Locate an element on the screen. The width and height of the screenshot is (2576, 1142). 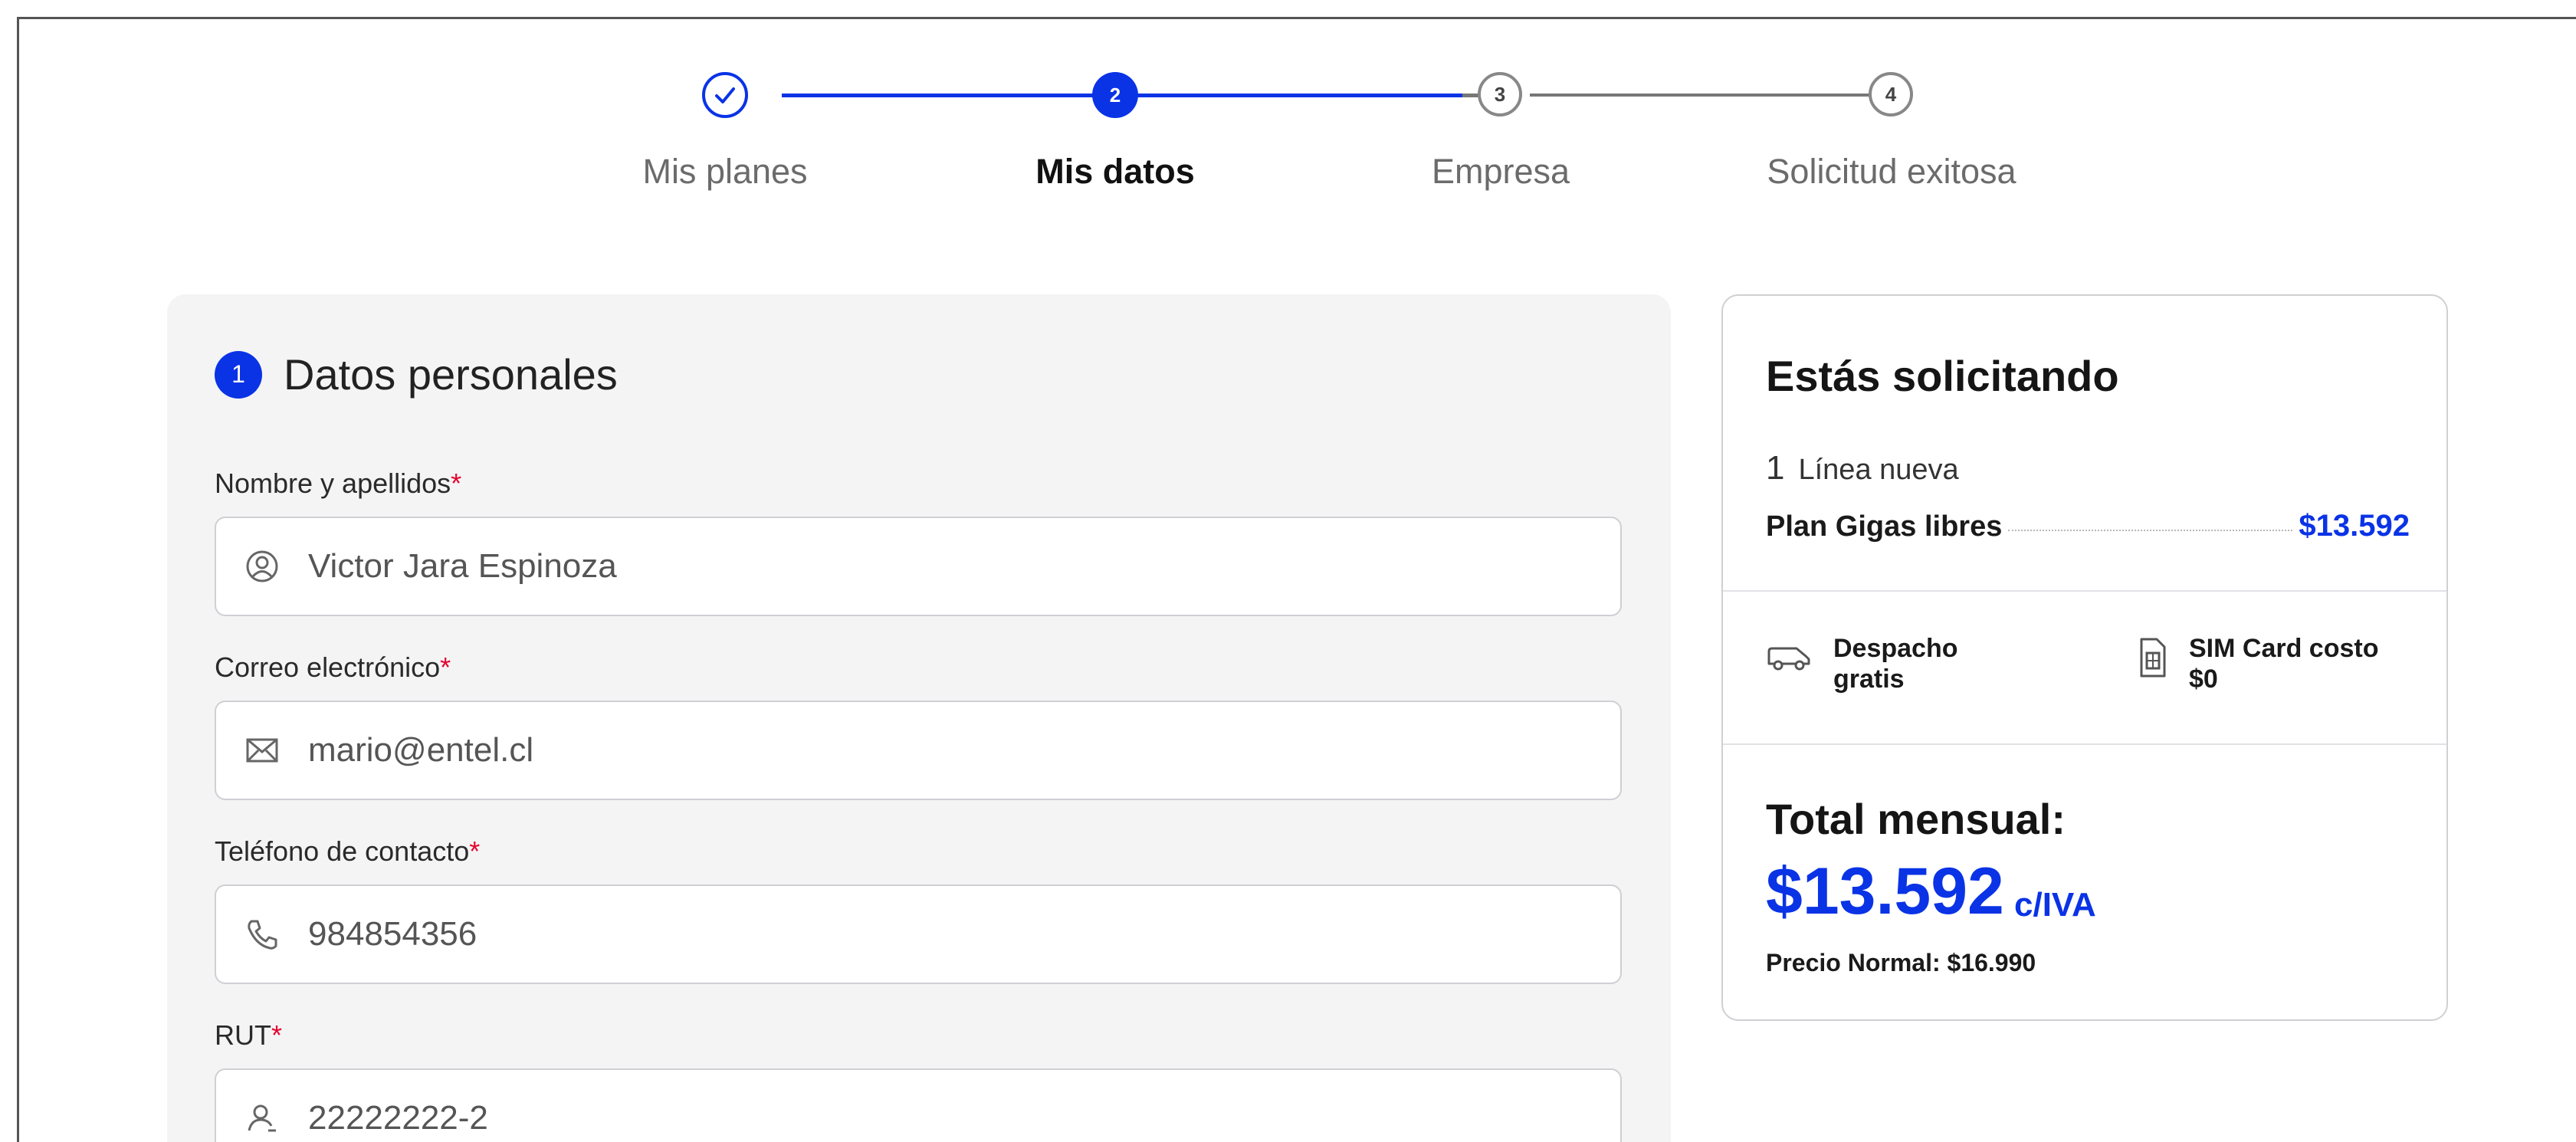
rut-field is located at coordinates (918, 1105).